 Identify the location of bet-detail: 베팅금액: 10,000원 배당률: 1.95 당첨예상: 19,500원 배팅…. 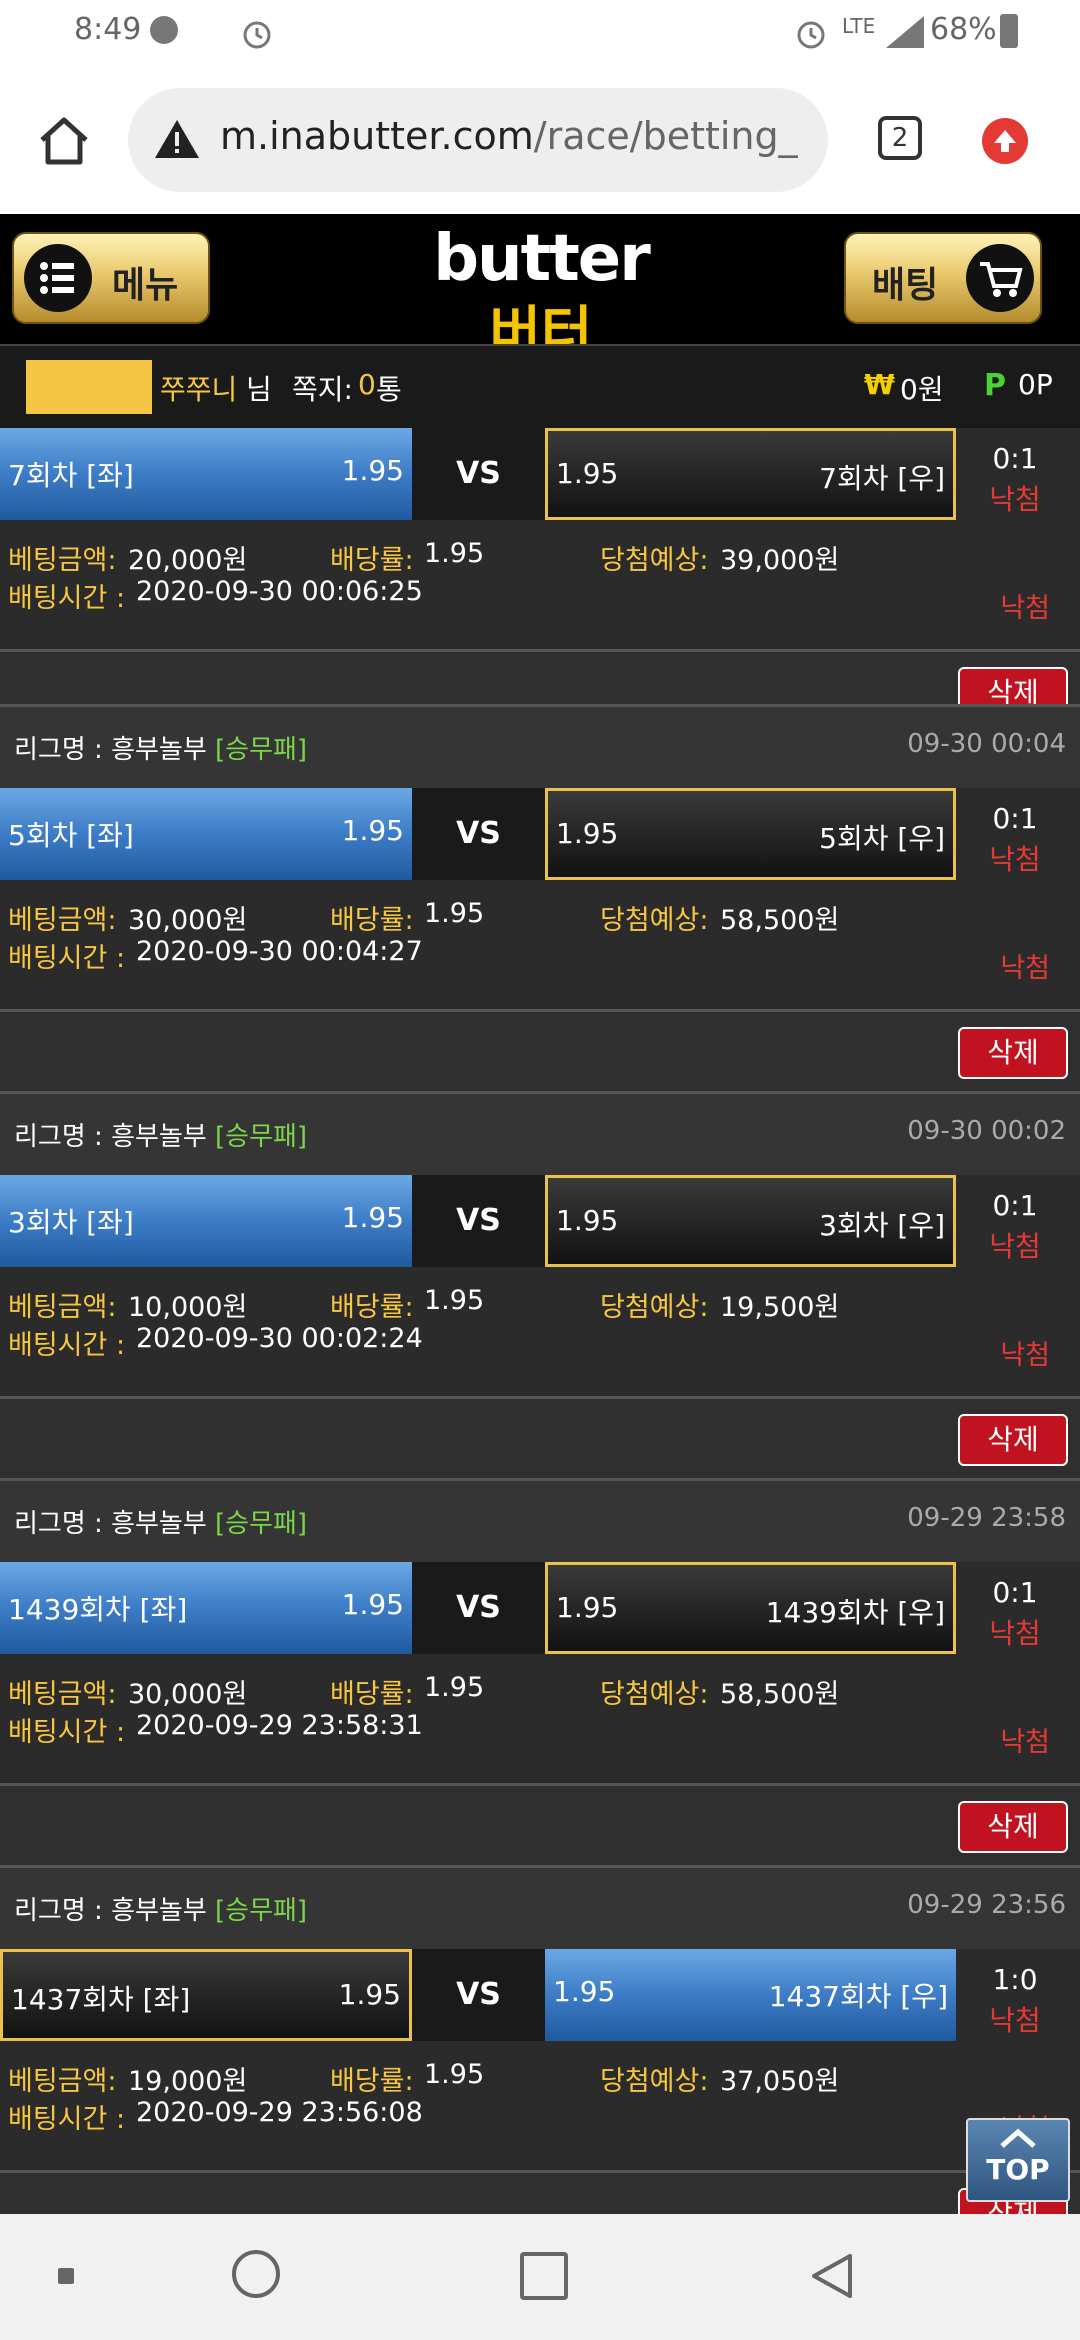
(540, 1333).